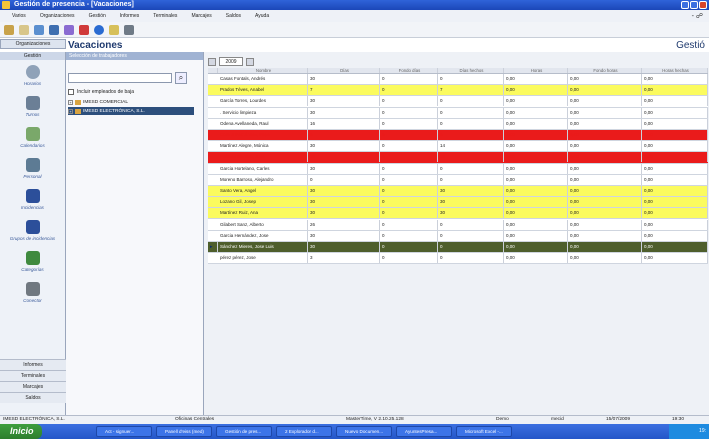  I want to click on col-nombre: Nombre, so click(263, 70).